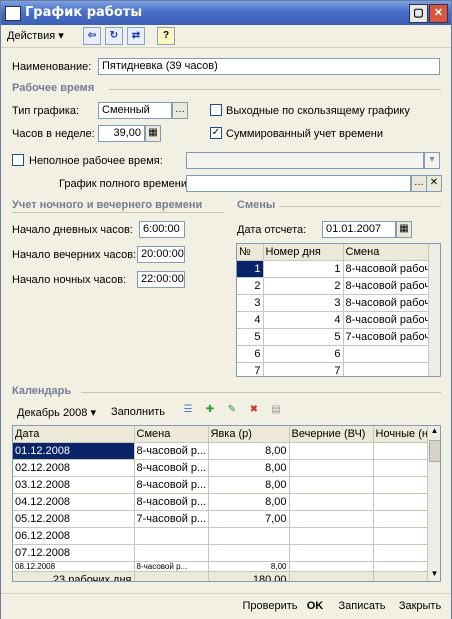 This screenshot has width=452, height=619. I want to click on add-row-icon: ✚, so click(210, 410).